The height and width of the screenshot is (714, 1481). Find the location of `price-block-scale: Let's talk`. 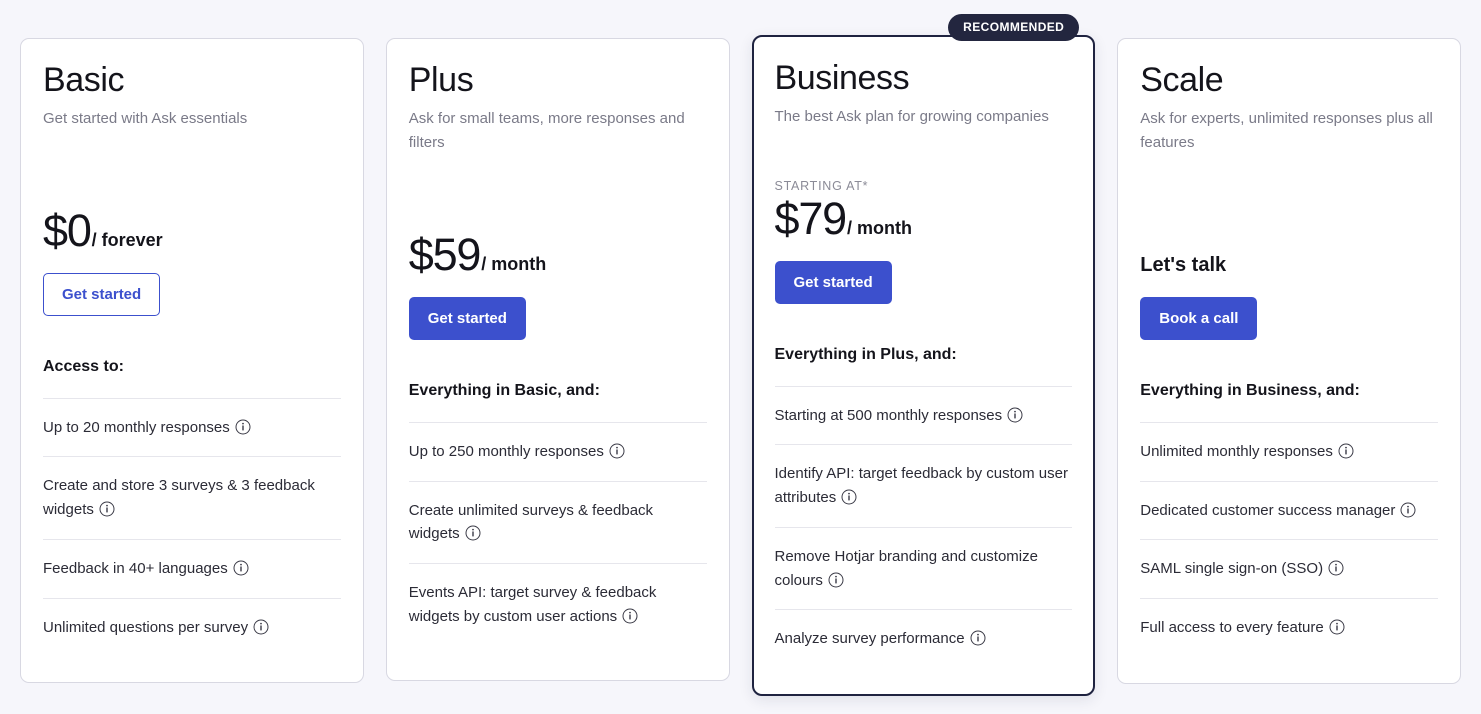

price-block-scale: Let's talk is located at coordinates (1289, 229).